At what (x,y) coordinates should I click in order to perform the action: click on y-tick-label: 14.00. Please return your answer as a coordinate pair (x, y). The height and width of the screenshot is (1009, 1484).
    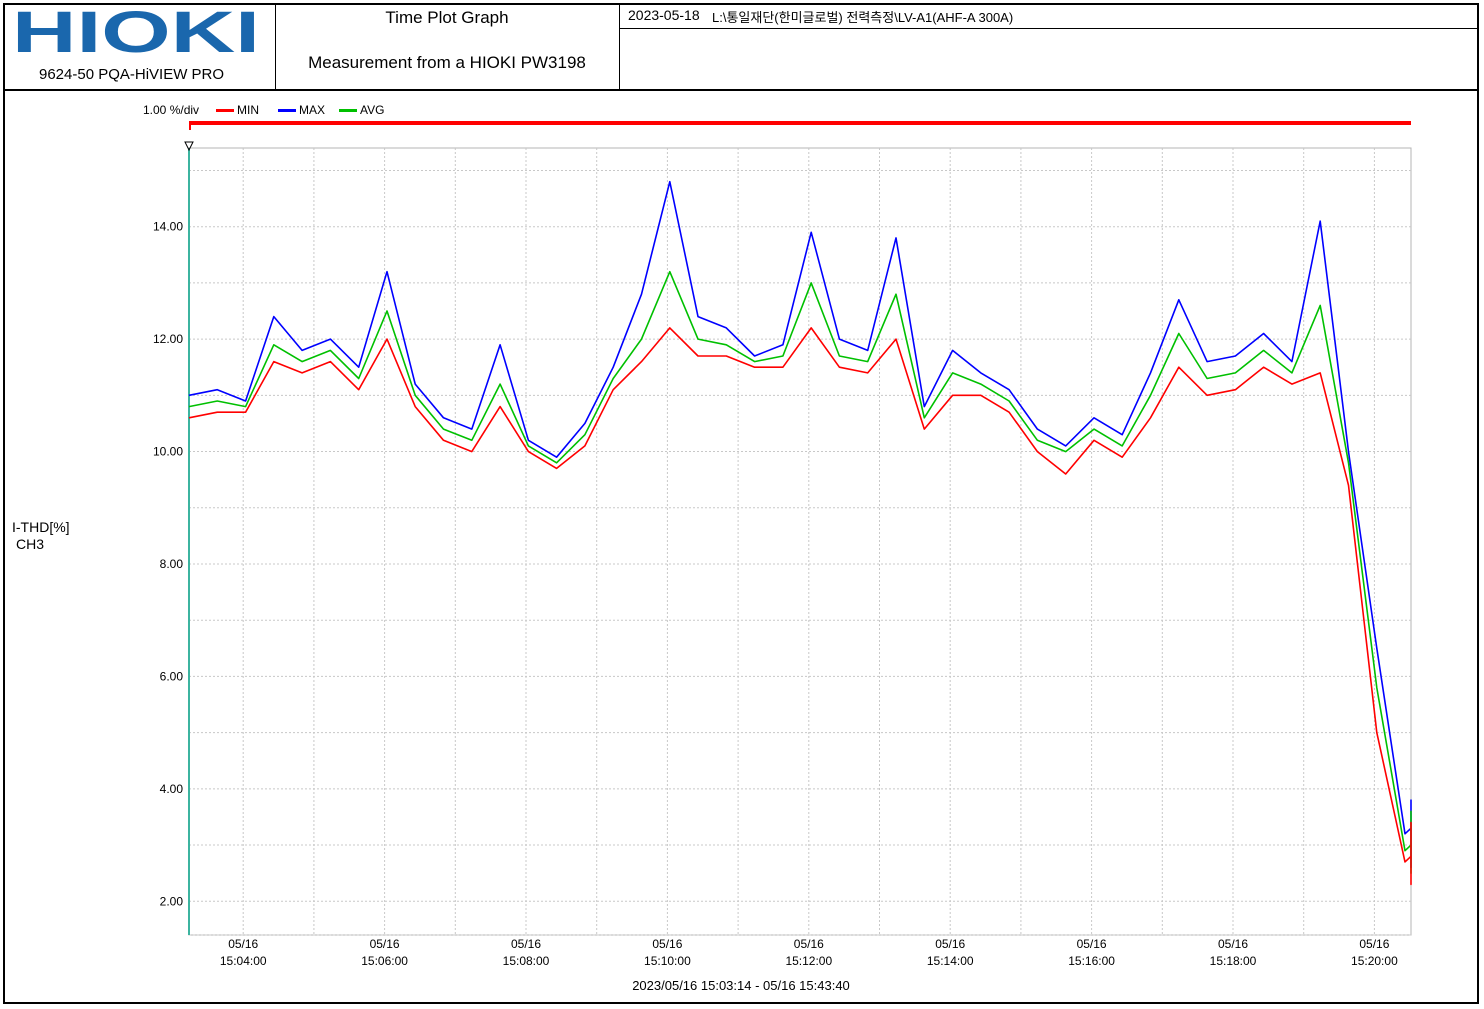
    Looking at the image, I should click on (168, 227).